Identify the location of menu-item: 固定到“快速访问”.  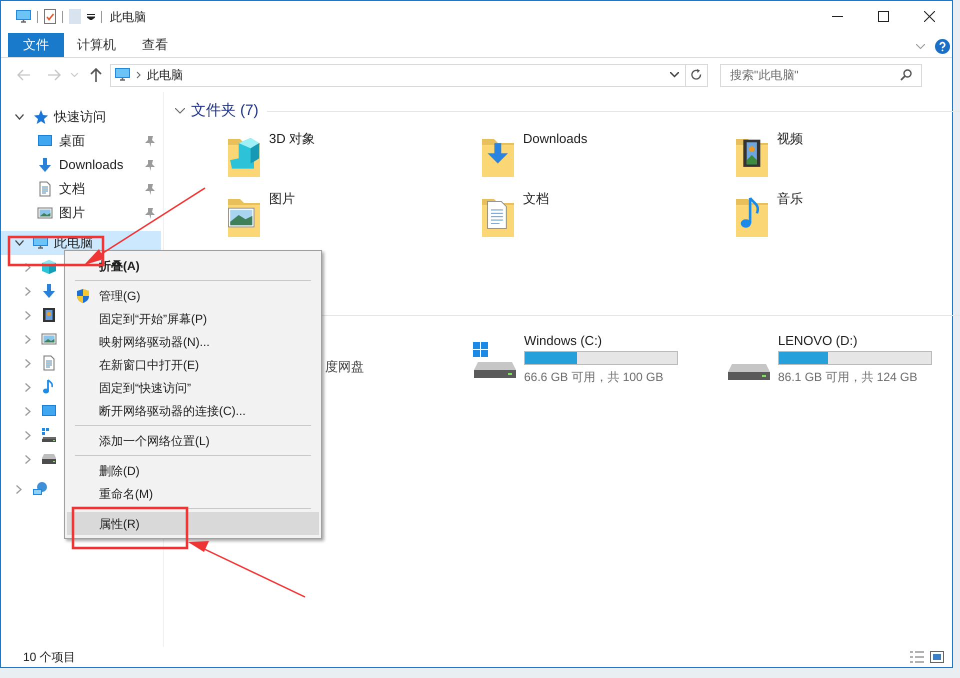
(193, 387).